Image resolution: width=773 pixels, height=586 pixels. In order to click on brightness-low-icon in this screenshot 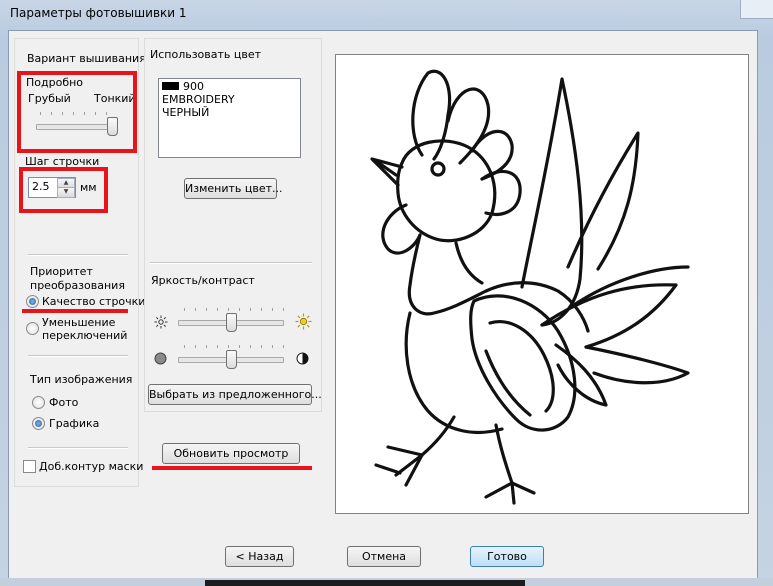, I will do `click(161, 322)`.